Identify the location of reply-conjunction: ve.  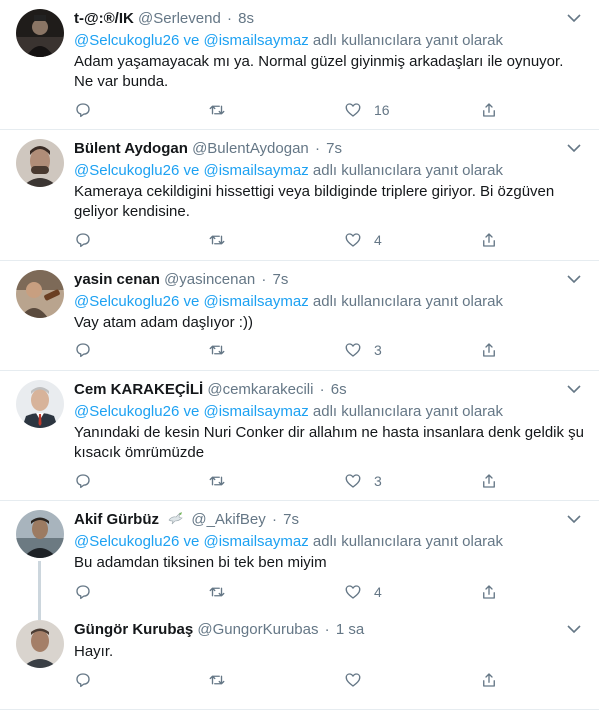
(191, 301).